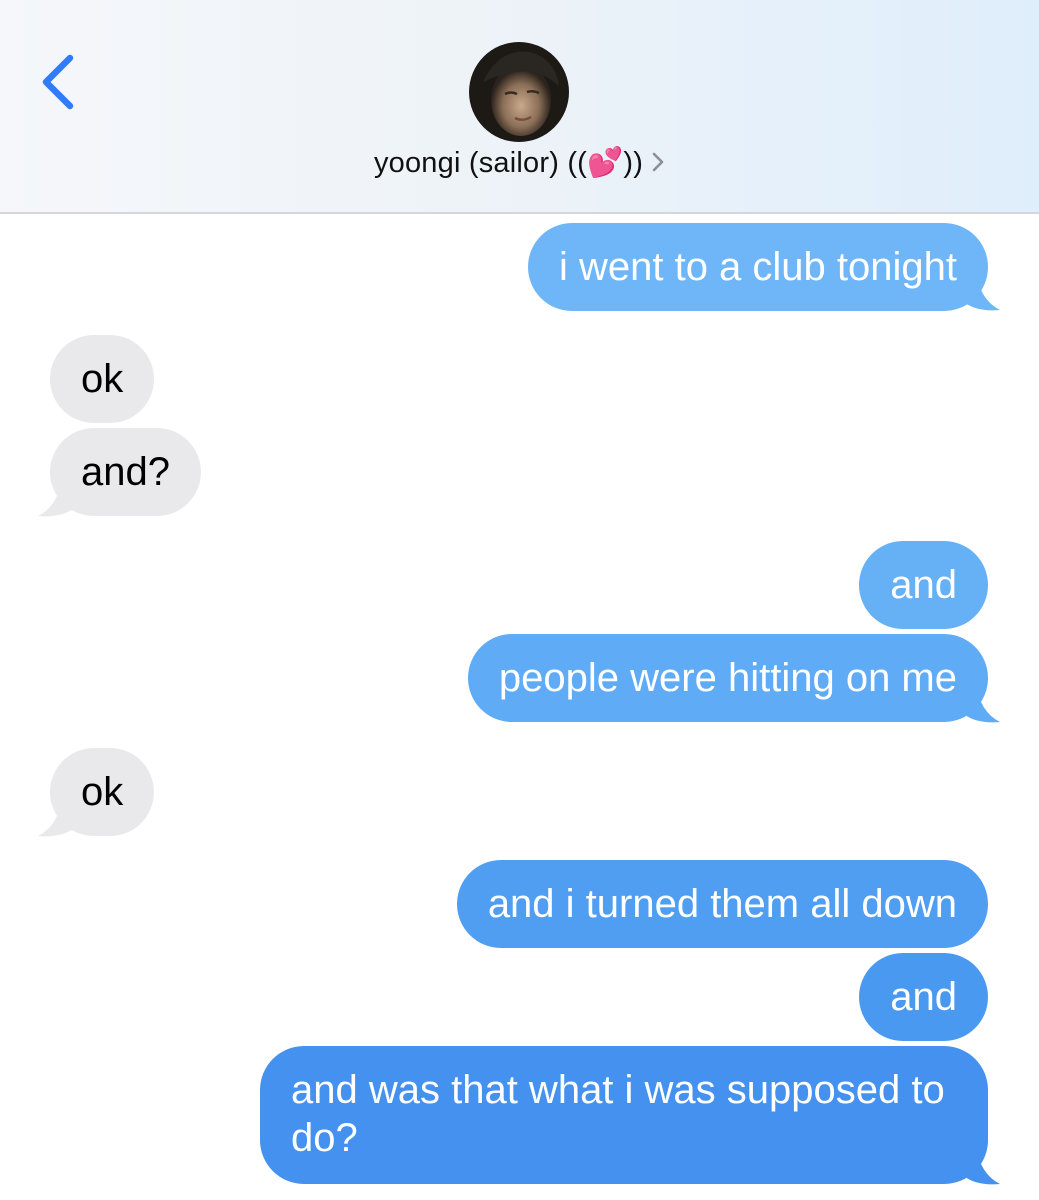 The image size is (1039, 1200). What do you see at coordinates (722, 904) in the screenshot?
I see `sent-message-bubble: and i turned them all down` at bounding box center [722, 904].